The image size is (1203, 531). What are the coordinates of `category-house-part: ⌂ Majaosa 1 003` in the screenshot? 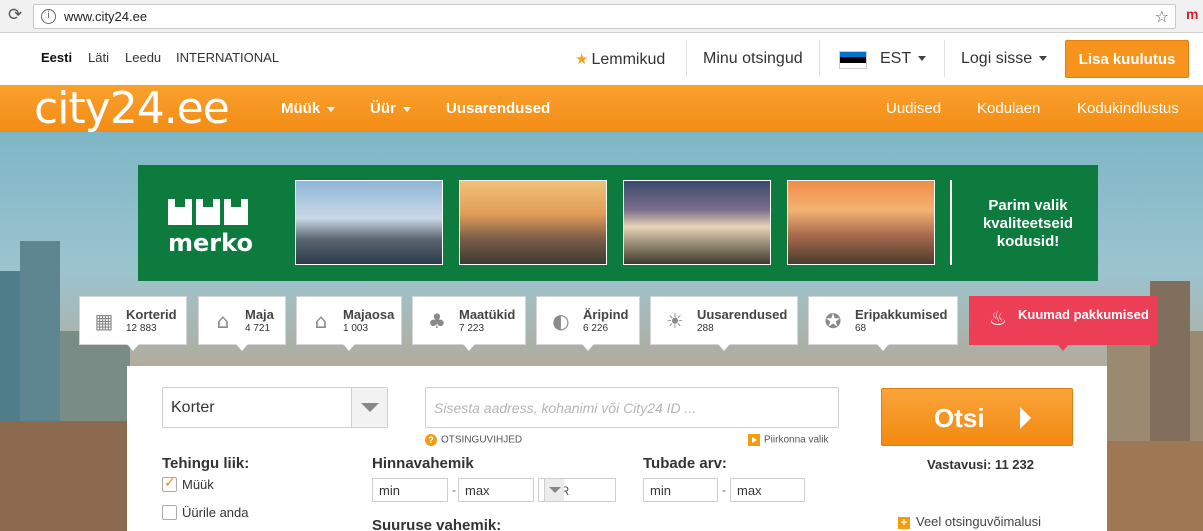 It's located at (349, 323).